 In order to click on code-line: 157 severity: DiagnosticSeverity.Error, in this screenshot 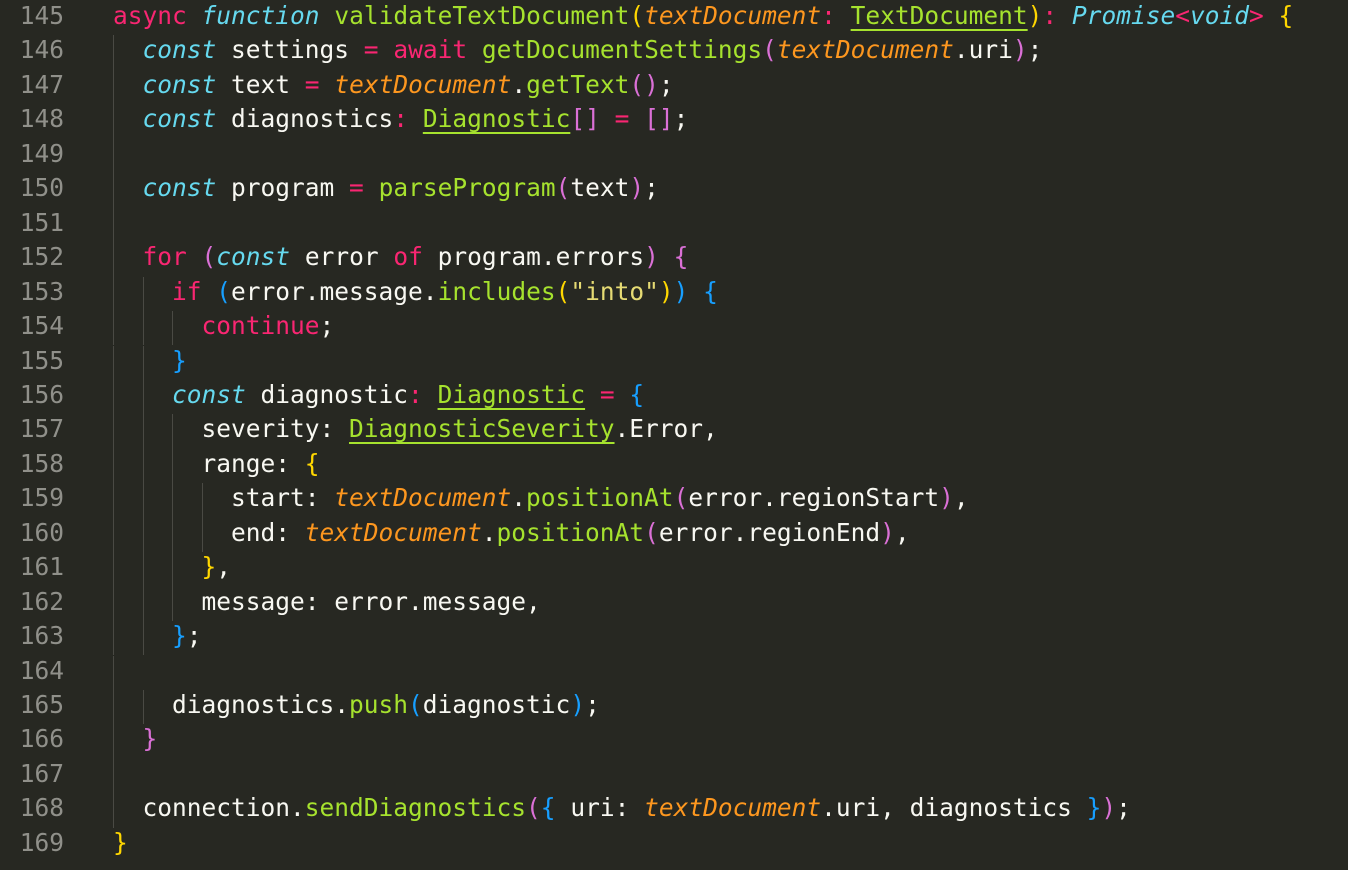, I will do `click(674, 431)`.